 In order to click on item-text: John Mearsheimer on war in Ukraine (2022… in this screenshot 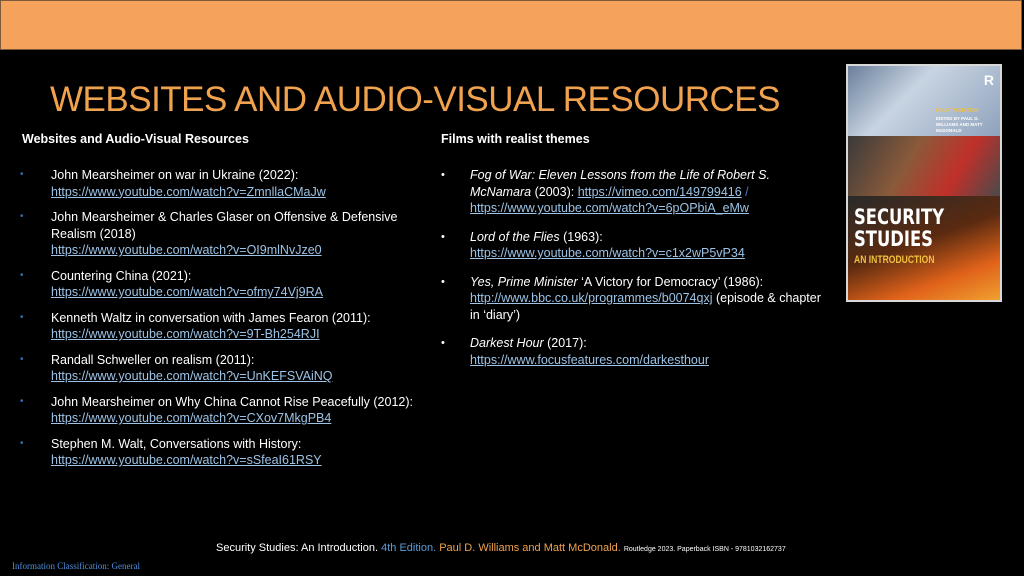, I will do `click(175, 175)`.